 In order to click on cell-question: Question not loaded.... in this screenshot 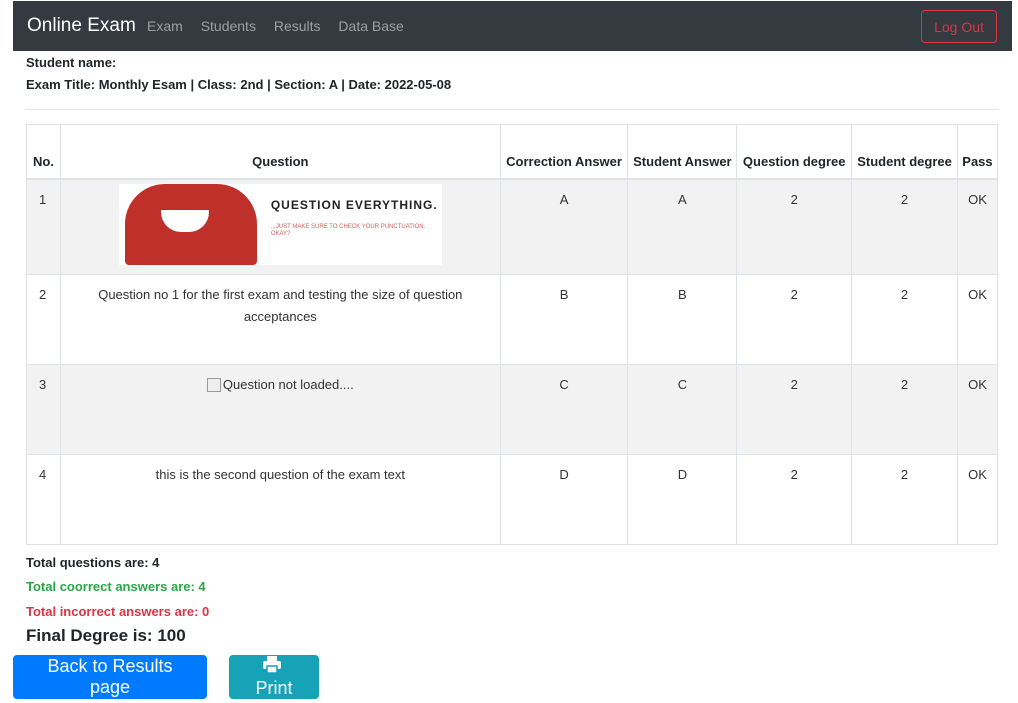, I will do `click(280, 409)`.